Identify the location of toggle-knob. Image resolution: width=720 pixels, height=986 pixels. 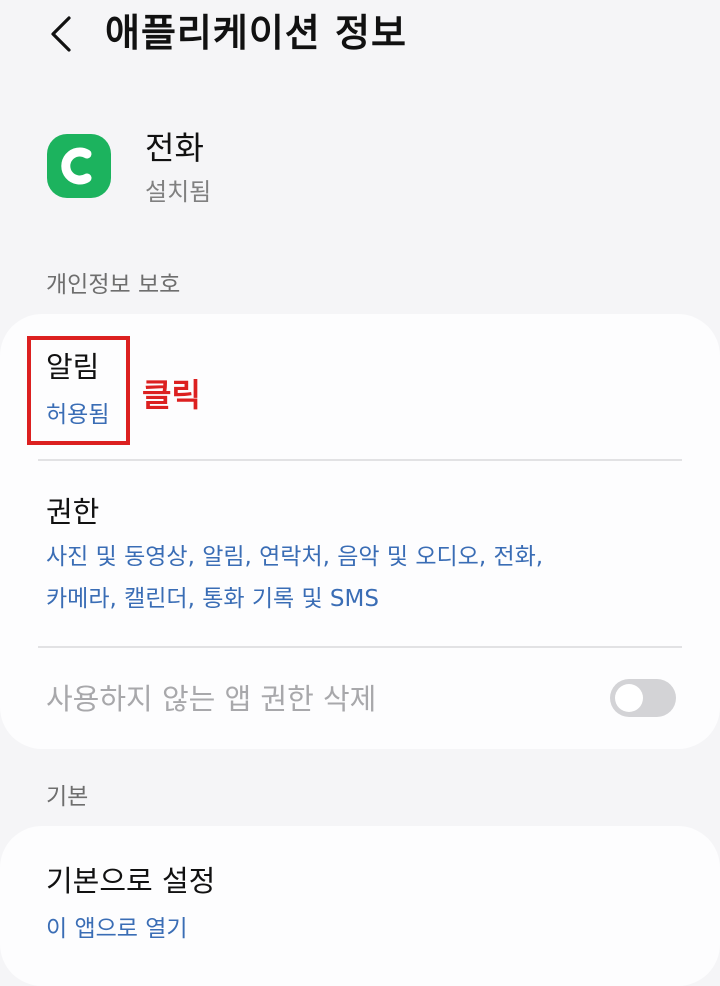
(629, 698).